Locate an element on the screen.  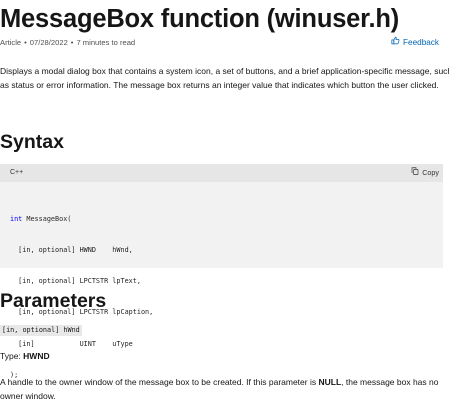
copy-button: Copy is located at coordinates (425, 172).